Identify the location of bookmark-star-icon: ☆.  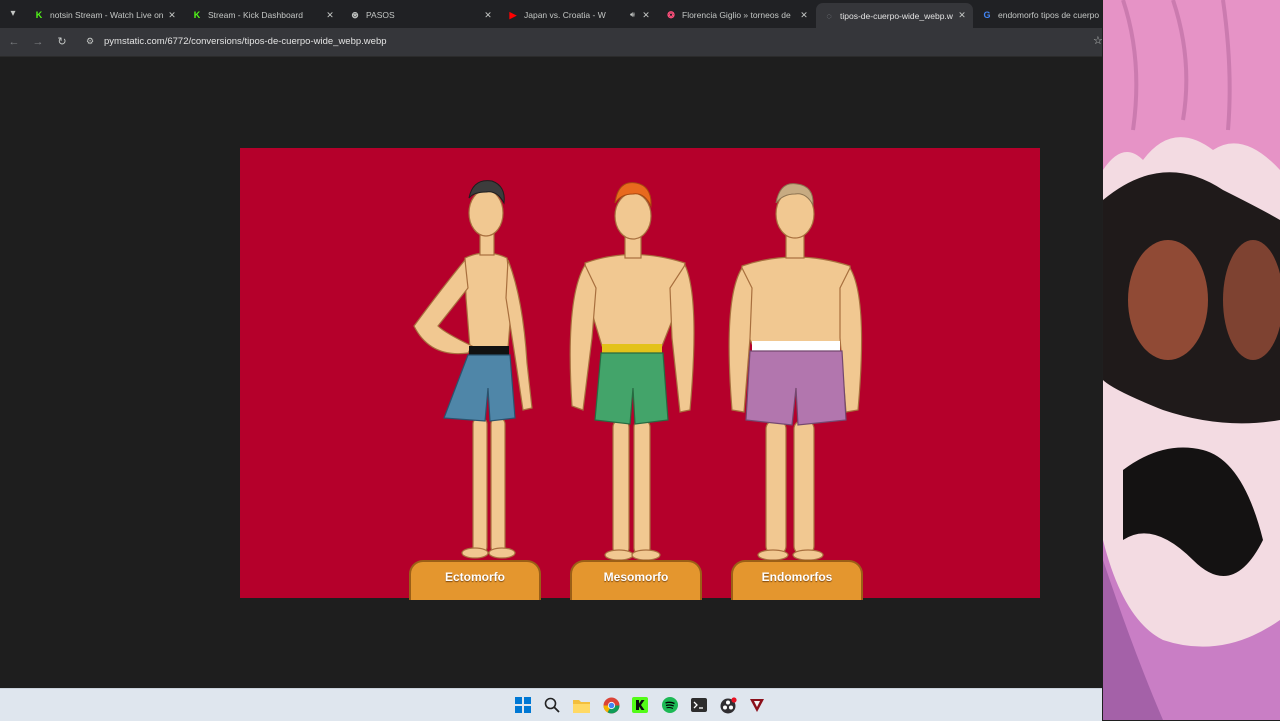
(1097, 40).